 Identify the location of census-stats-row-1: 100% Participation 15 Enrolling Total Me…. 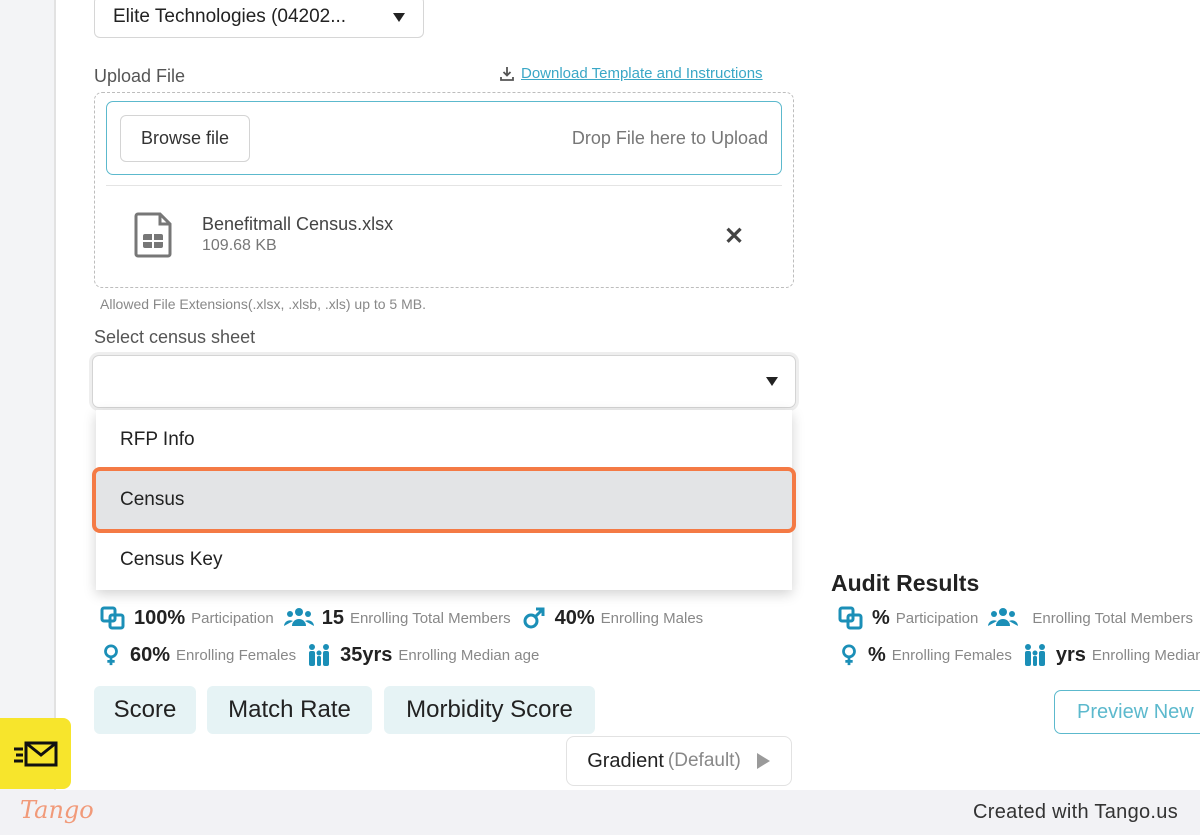
(406, 618).